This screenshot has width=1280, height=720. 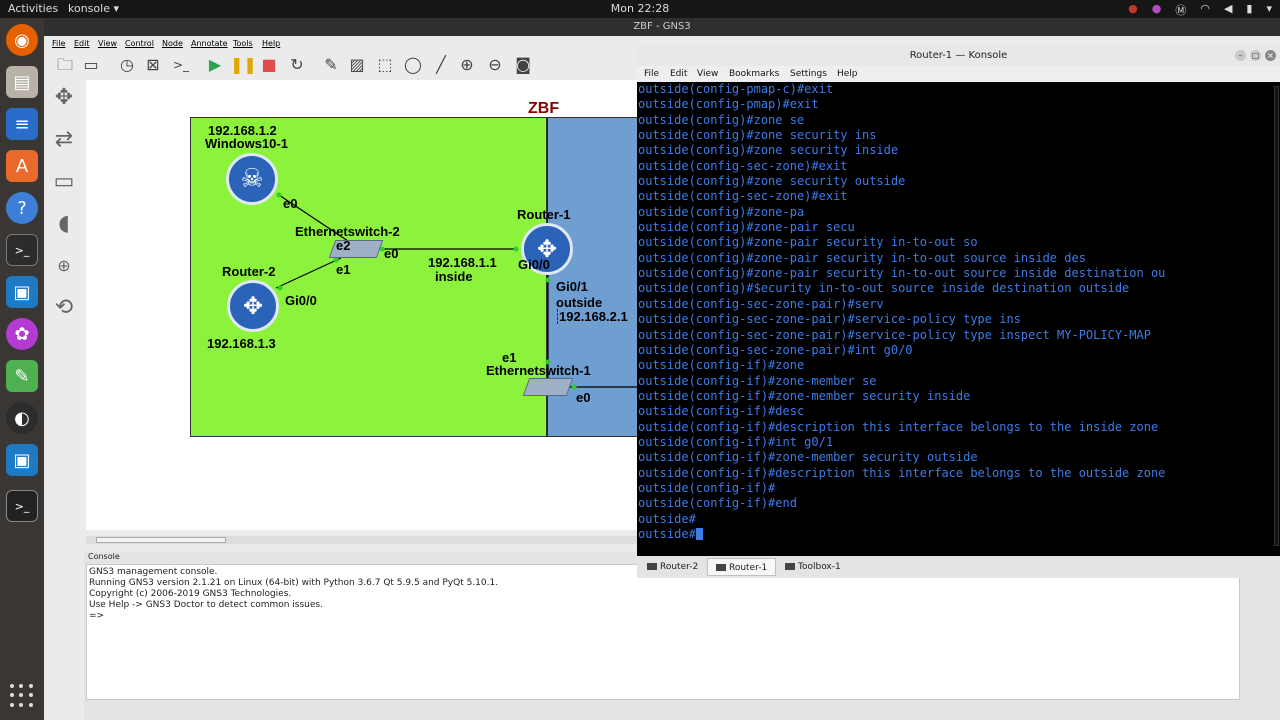 What do you see at coordinates (1157, 10) in the screenshot?
I see `app-indicator-icon: ●` at bounding box center [1157, 10].